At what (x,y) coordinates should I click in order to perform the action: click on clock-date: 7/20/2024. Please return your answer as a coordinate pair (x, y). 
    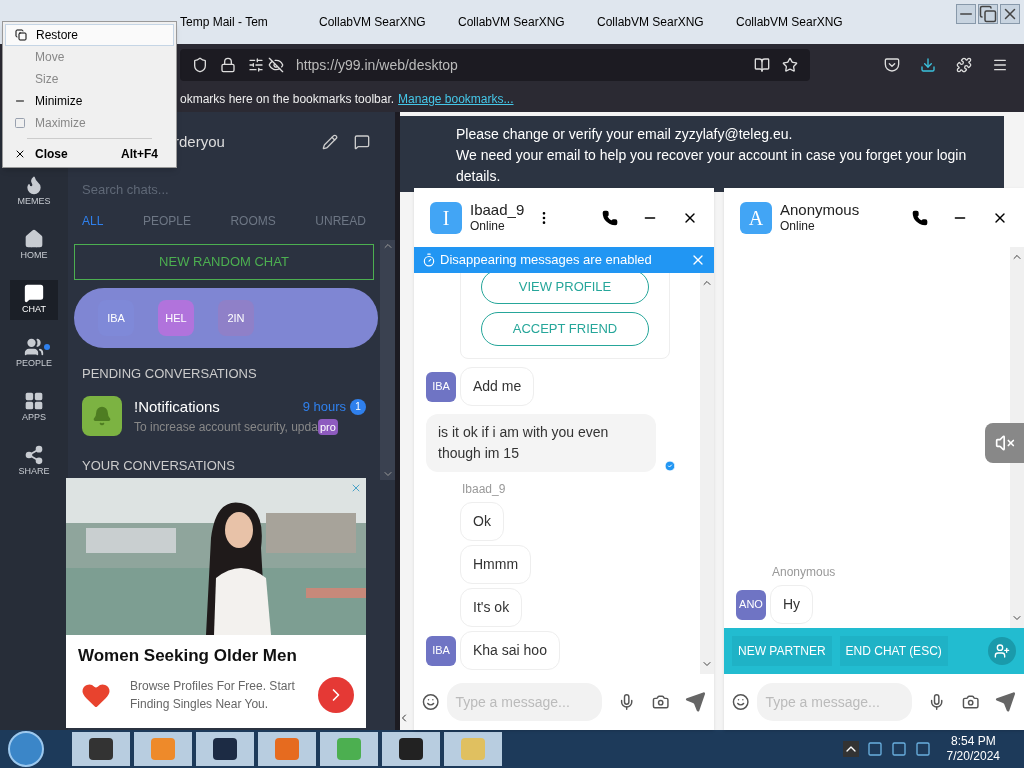
    Looking at the image, I should click on (973, 756).